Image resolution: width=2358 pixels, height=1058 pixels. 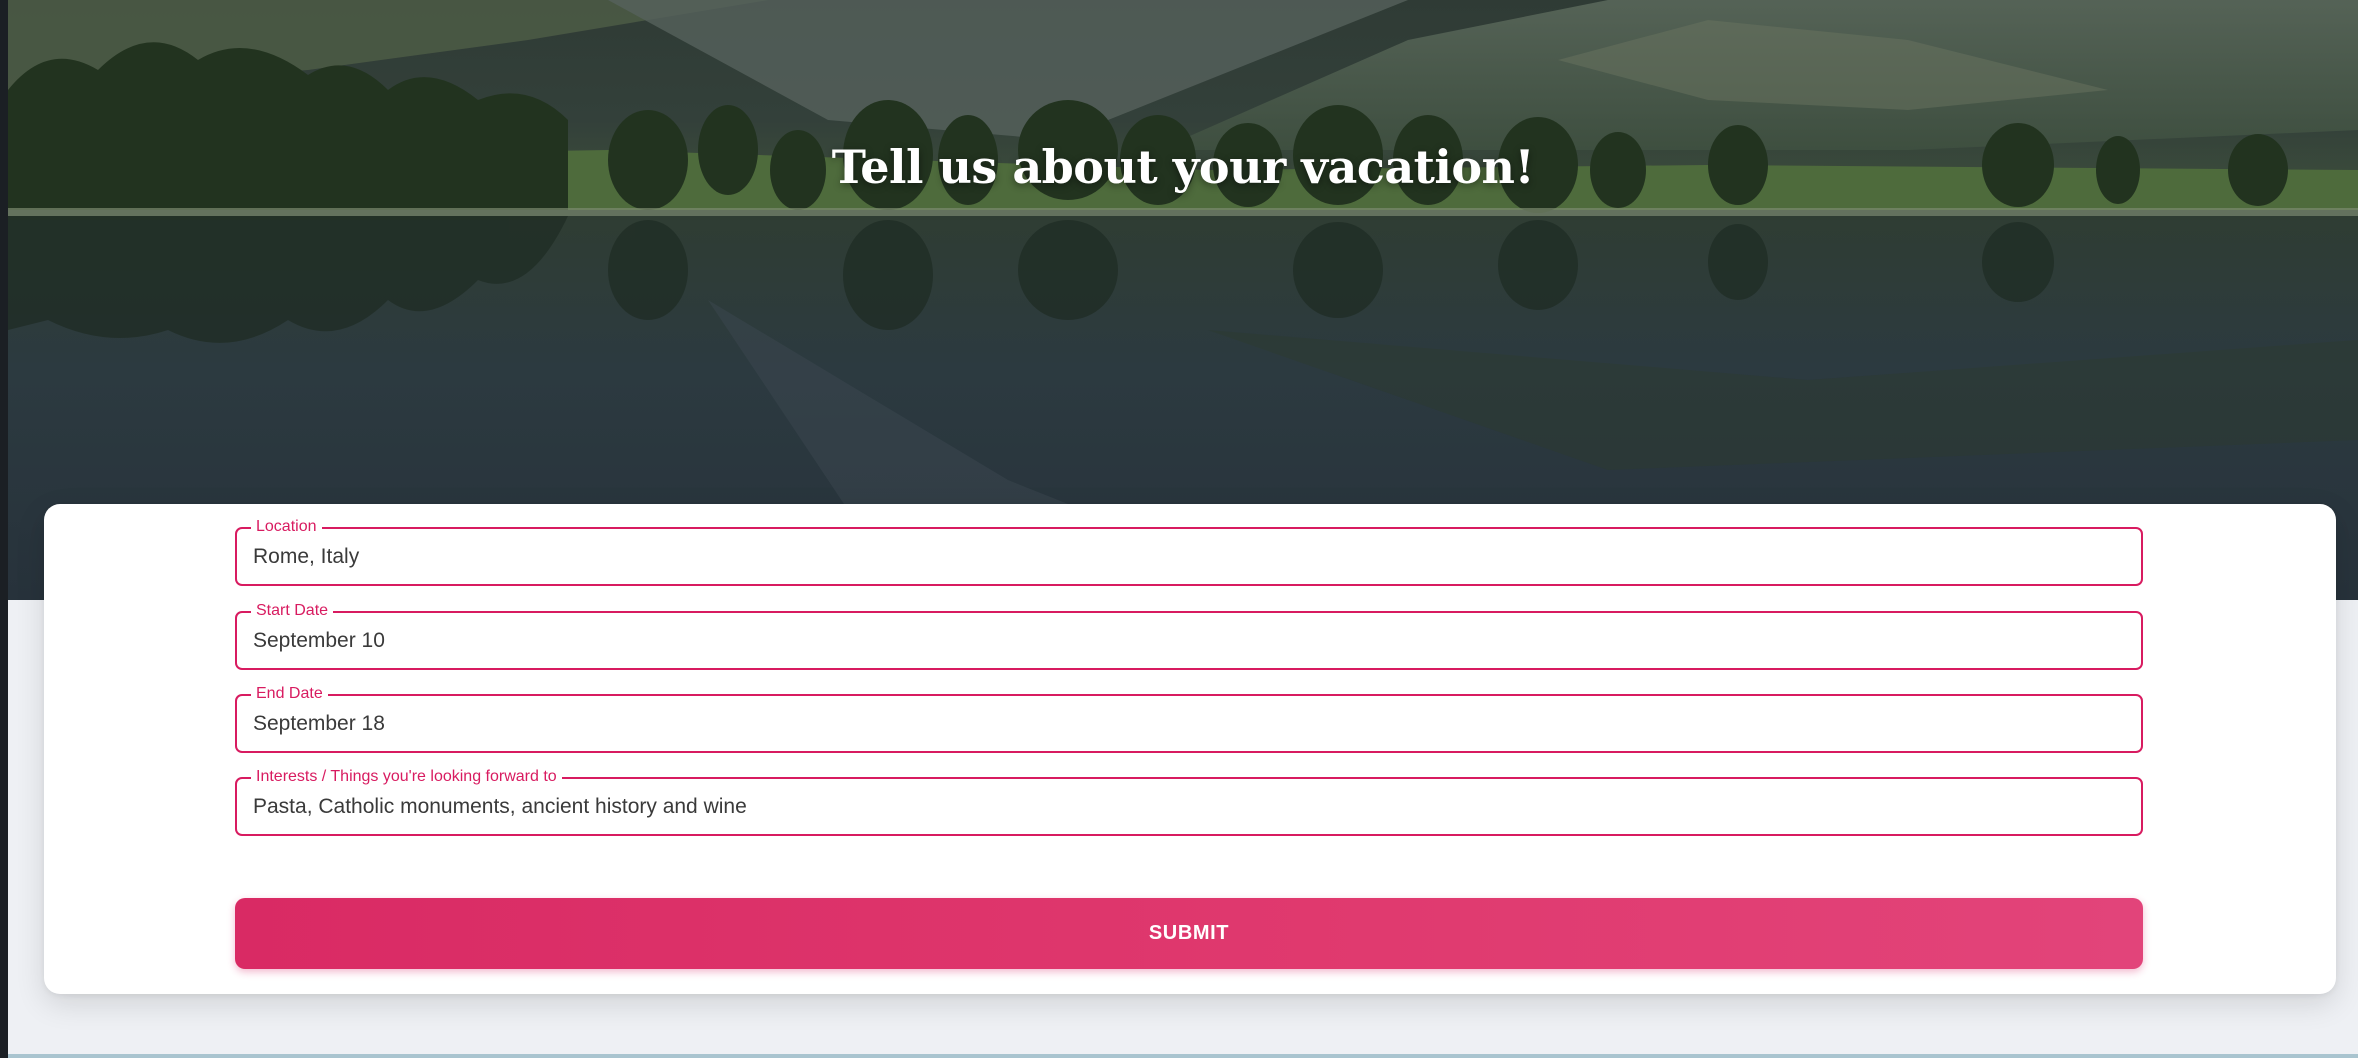 What do you see at coordinates (1189, 556) in the screenshot?
I see `location-input` at bounding box center [1189, 556].